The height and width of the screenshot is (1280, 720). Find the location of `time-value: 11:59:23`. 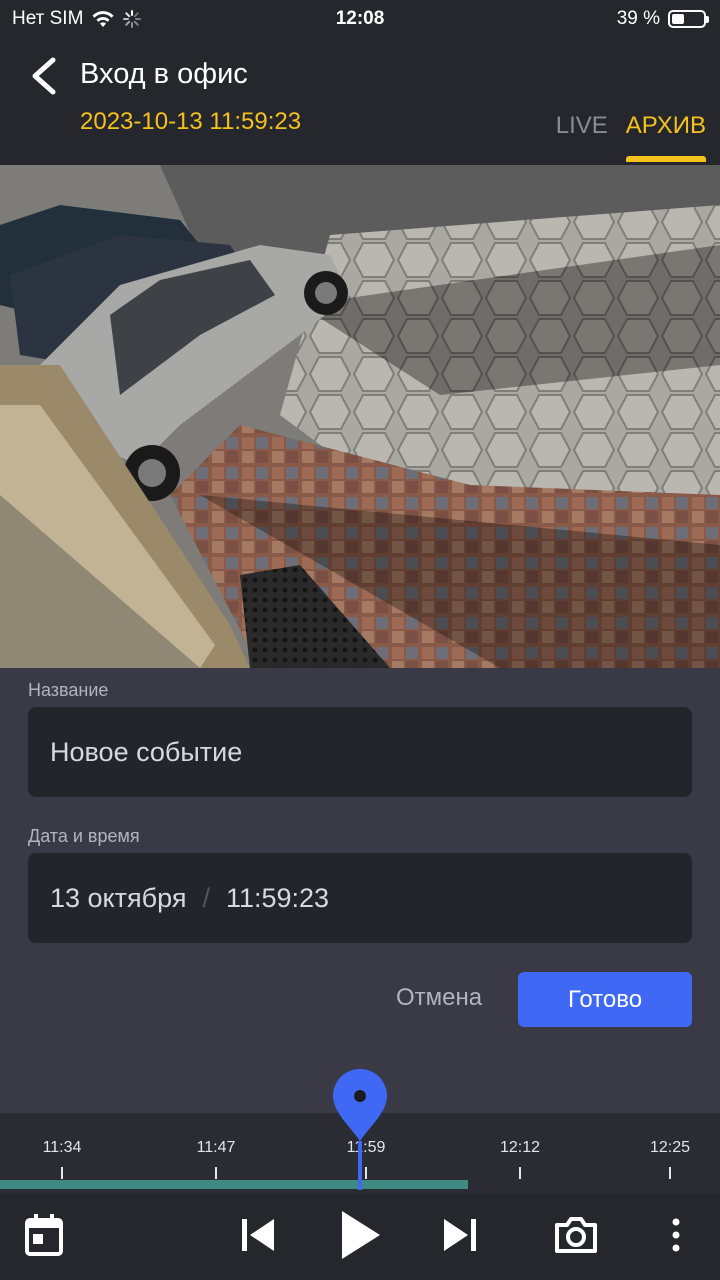

time-value: 11:59:23 is located at coordinates (277, 898).